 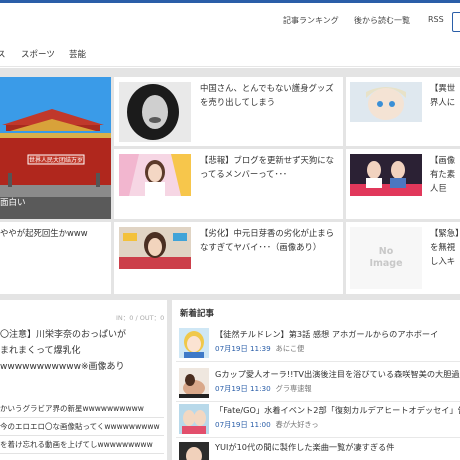 I want to click on new-article-title: YUIが10代の間に製作した楽曲一覧が凄すぎる件, so click(x=305, y=447).